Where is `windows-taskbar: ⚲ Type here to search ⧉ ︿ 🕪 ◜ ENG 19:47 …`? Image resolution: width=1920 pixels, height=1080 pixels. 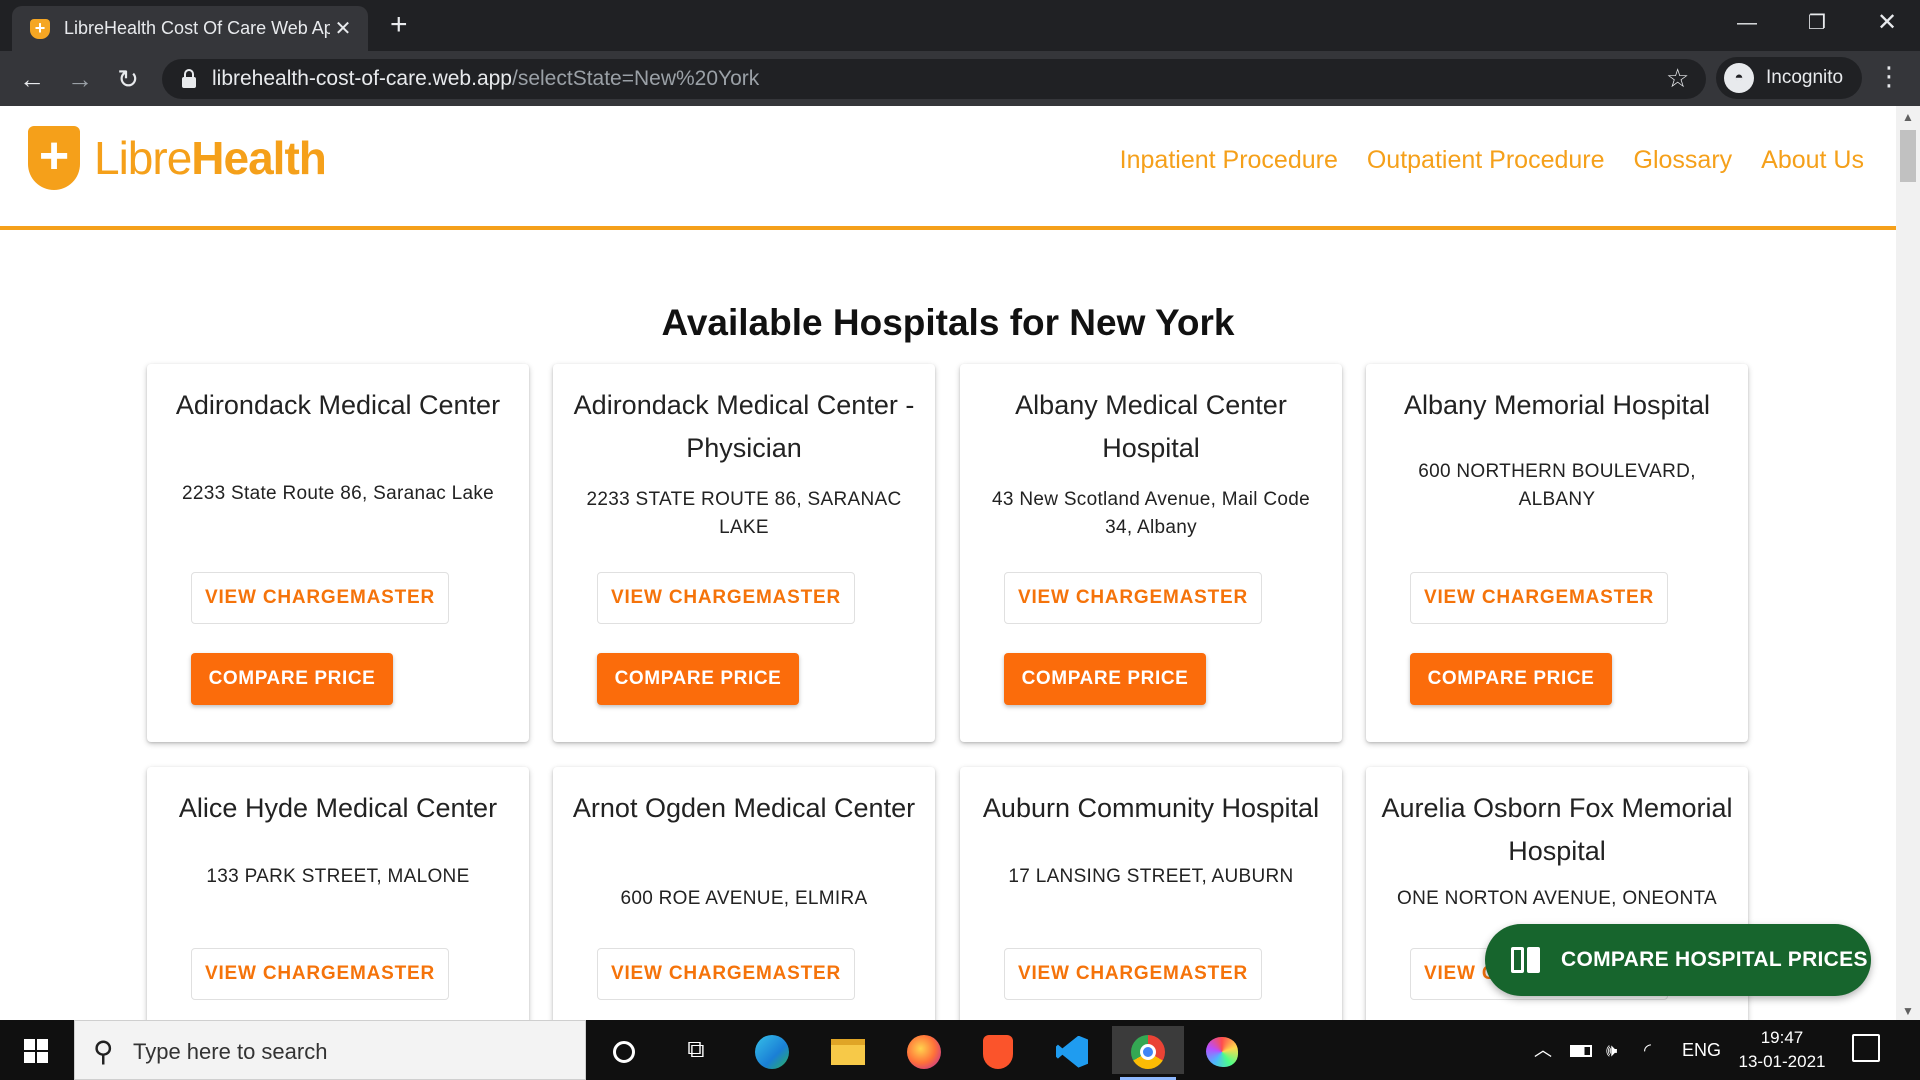 windows-taskbar: ⚲ Type here to search ⧉ ︿ 🕪 ◜ ENG 19:47 … is located at coordinates (960, 1050).